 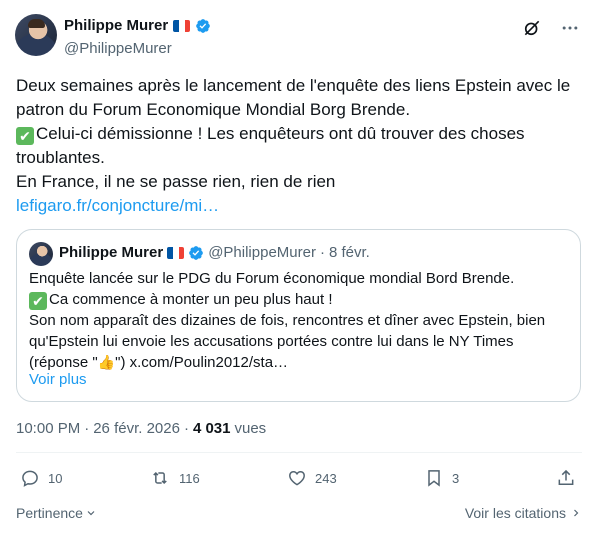 I want to click on quote-date: 8 févr., so click(x=349, y=252).